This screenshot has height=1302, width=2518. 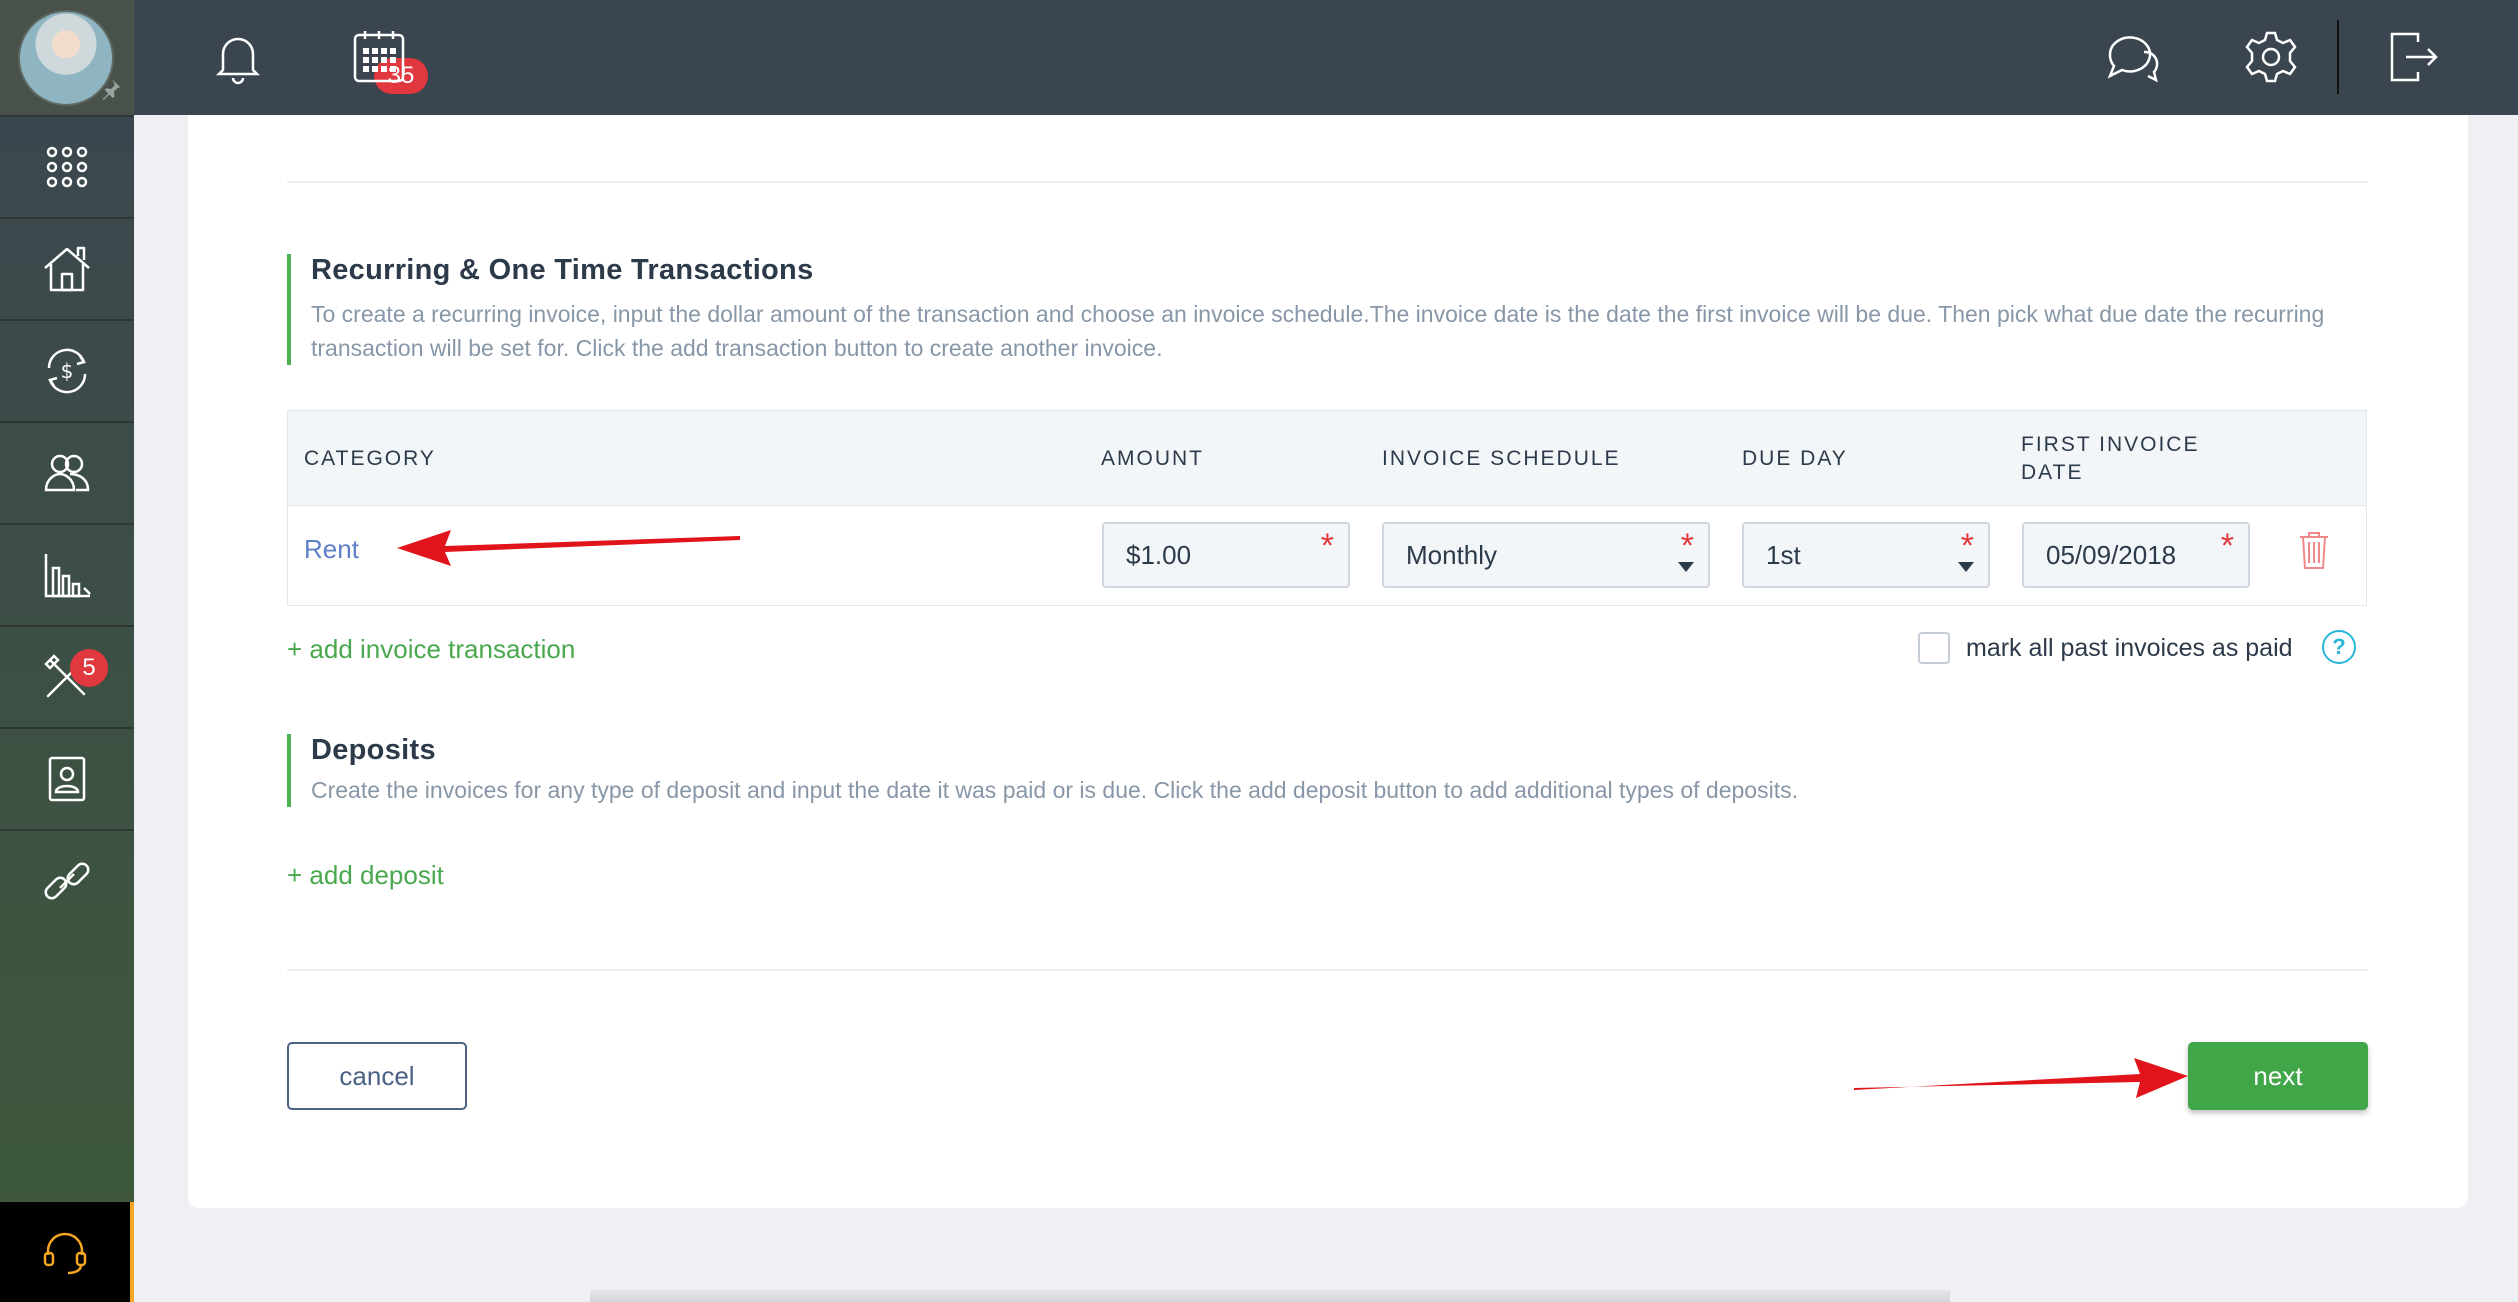 I want to click on top-bar-divider, so click(x=2338, y=57).